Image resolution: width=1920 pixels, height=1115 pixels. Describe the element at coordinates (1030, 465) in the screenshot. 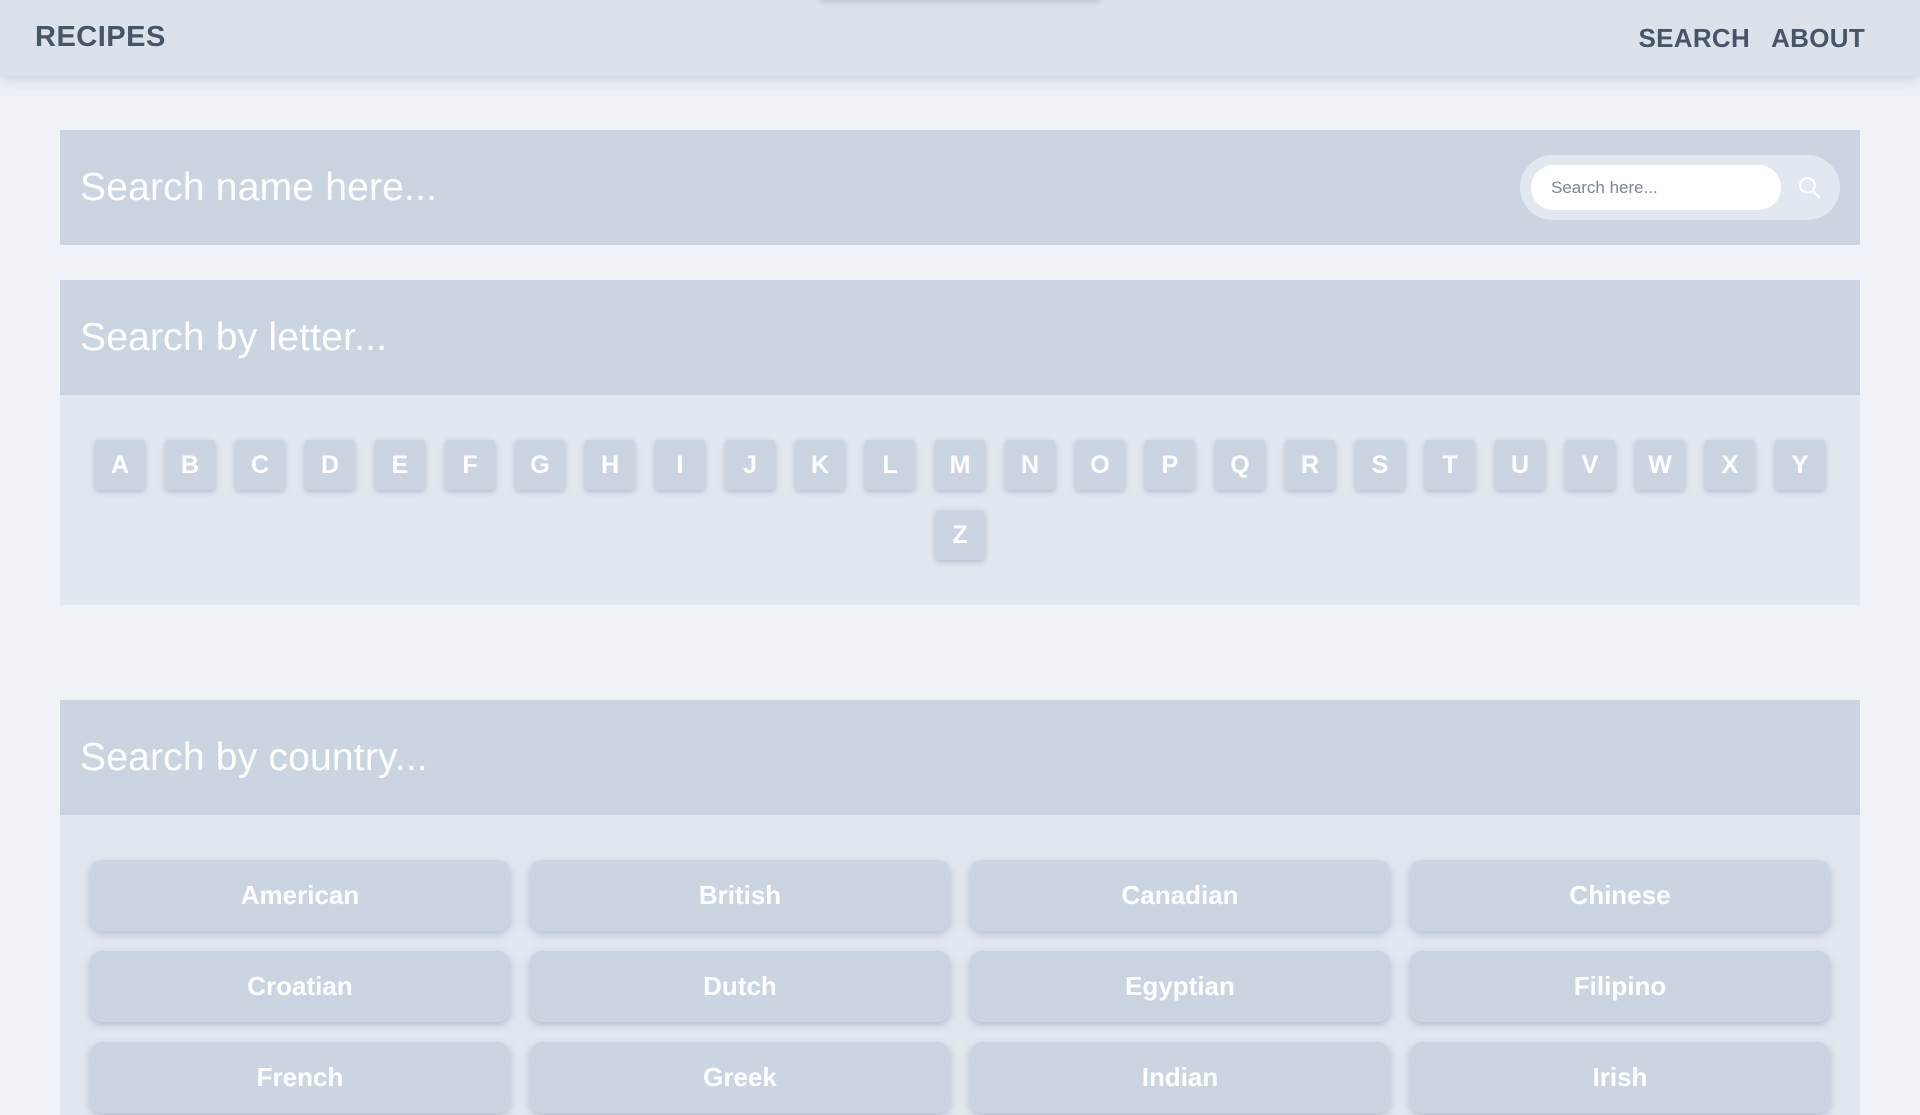

I see `letter-button-n: N` at that location.